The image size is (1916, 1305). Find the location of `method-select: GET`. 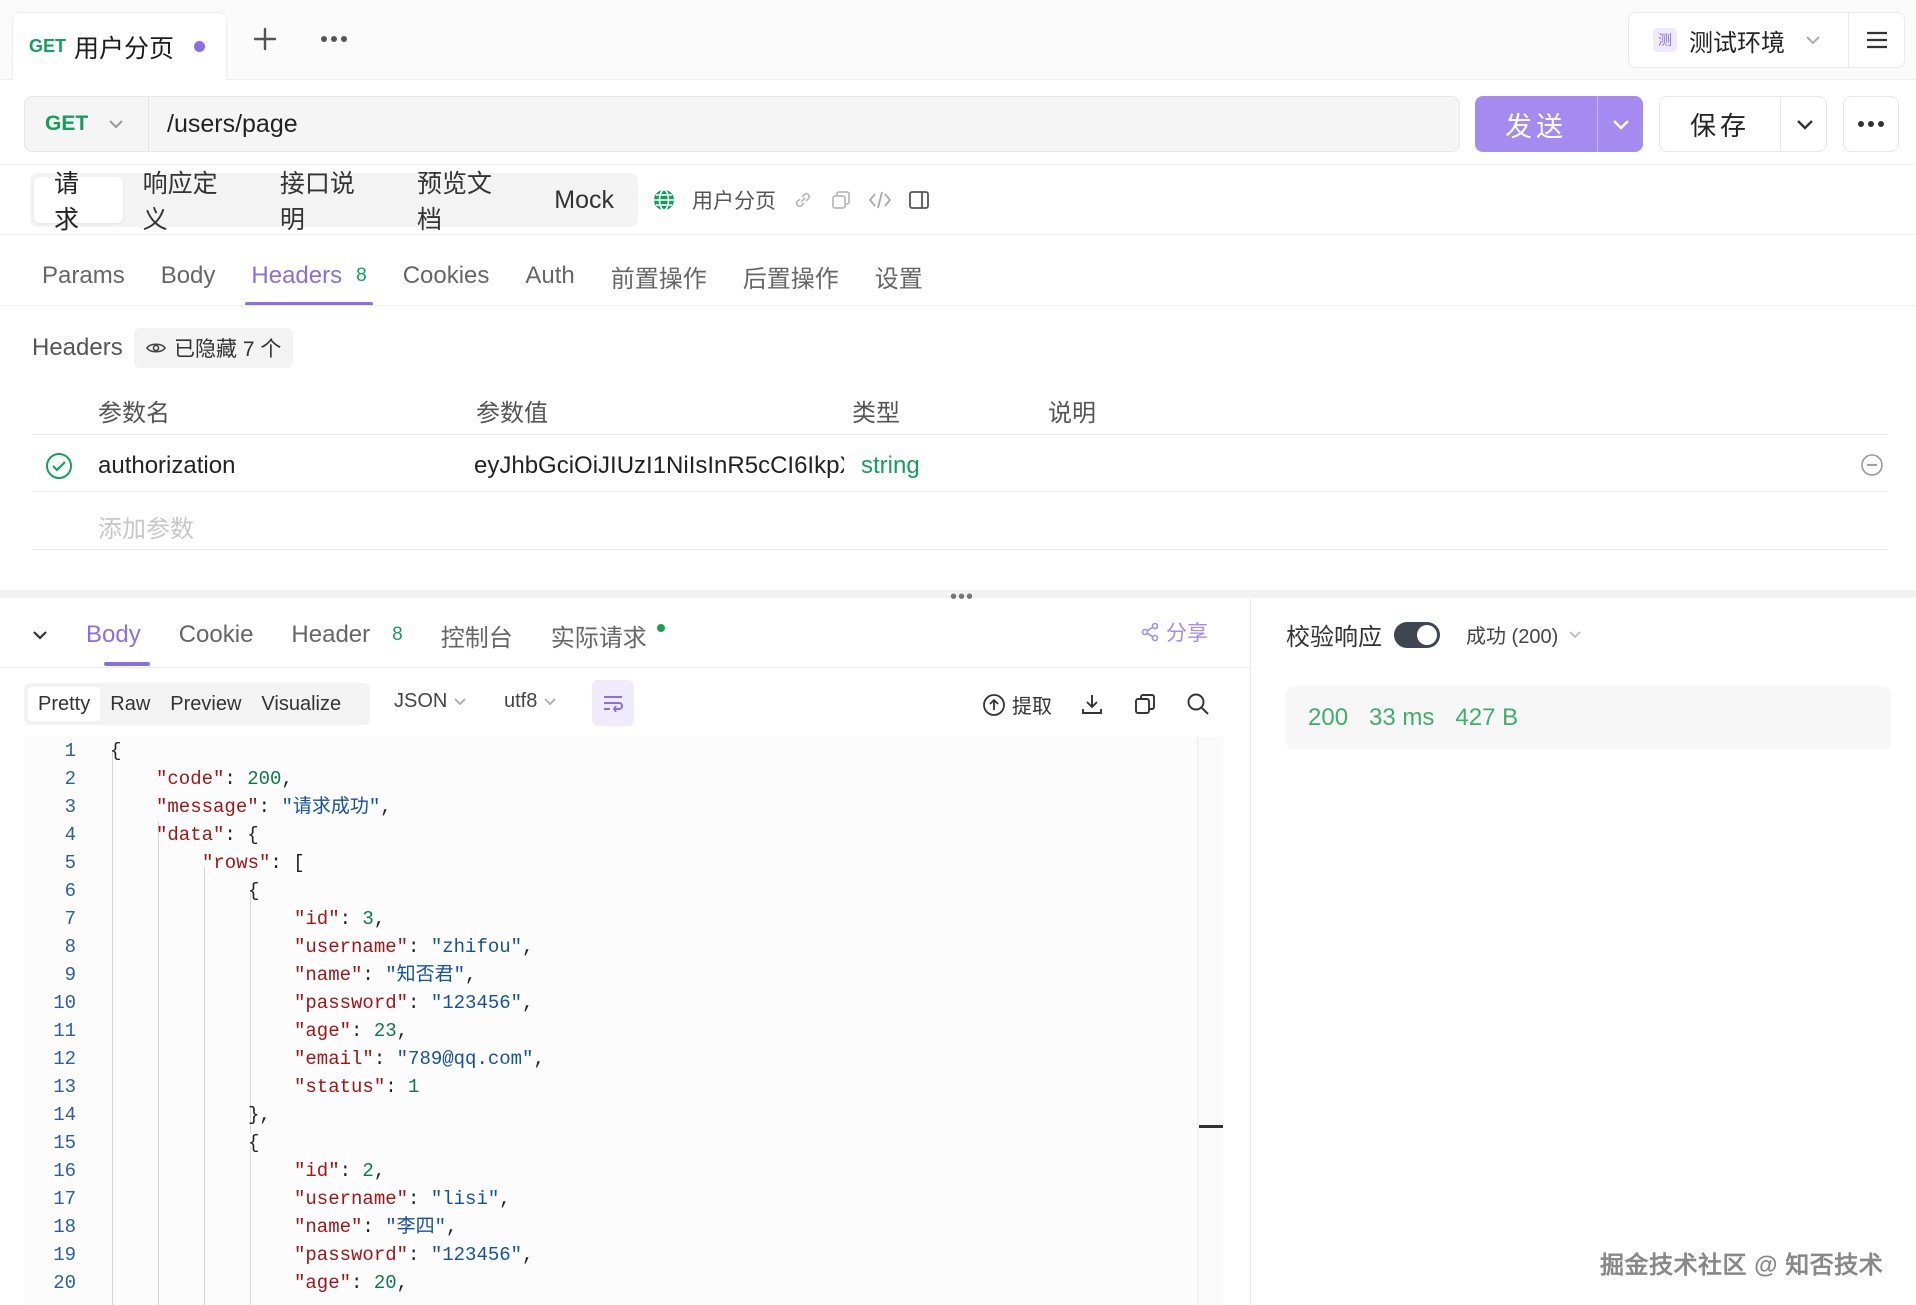

method-select: GET is located at coordinates (87, 124).